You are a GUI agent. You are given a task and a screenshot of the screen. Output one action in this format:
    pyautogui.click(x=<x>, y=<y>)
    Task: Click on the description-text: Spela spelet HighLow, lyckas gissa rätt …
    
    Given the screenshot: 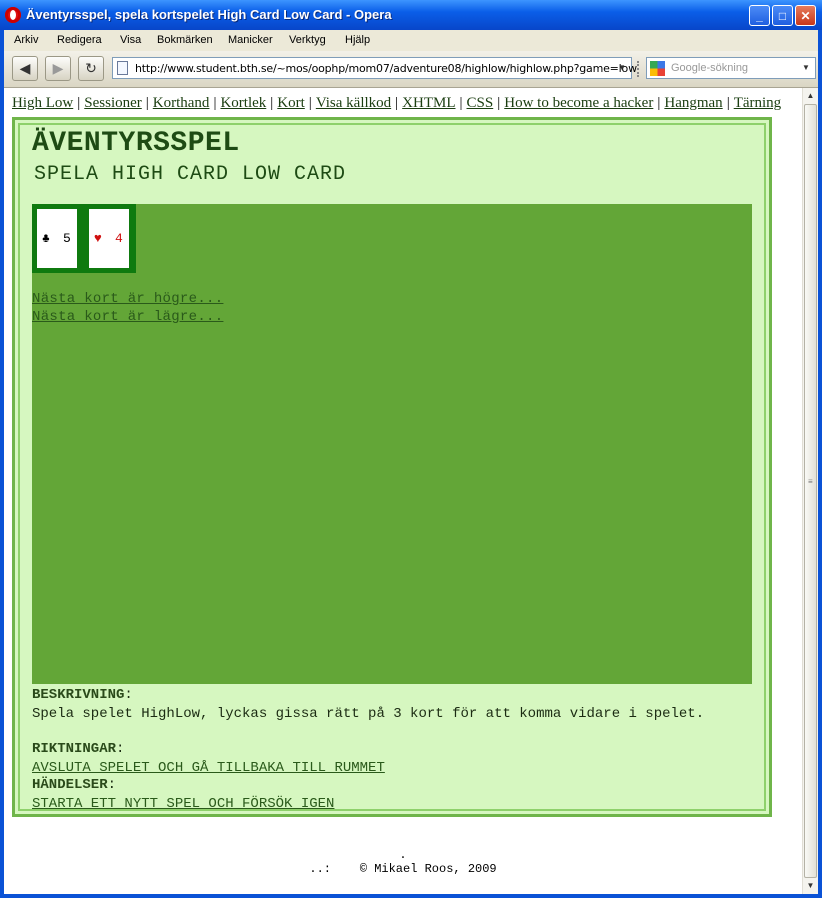 What is the action you would take?
    pyautogui.click(x=368, y=714)
    